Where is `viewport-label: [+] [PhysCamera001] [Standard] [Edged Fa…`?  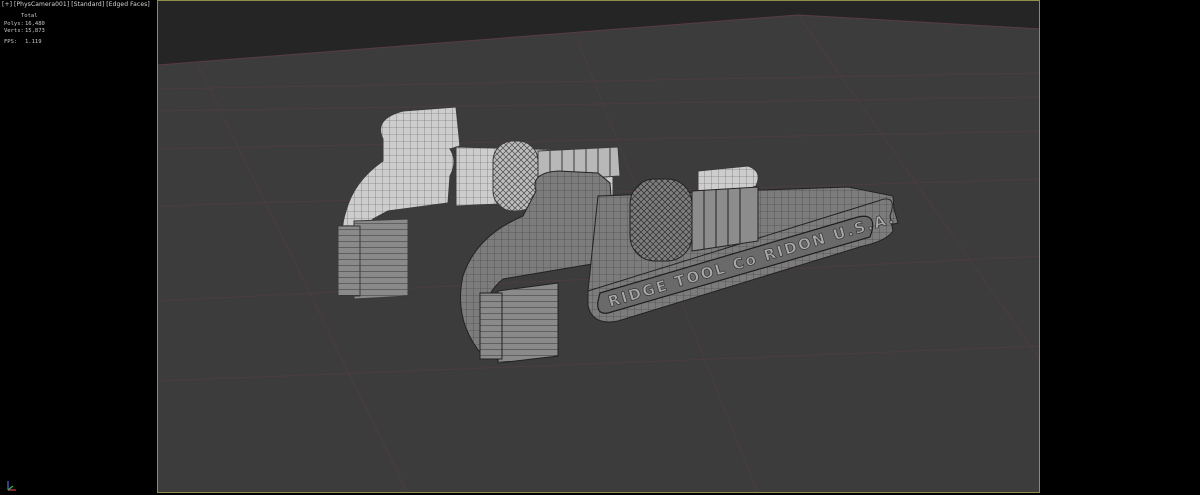
viewport-label: [+] [PhysCamera001] [Standard] [Edged Fa… is located at coordinates (76, 4).